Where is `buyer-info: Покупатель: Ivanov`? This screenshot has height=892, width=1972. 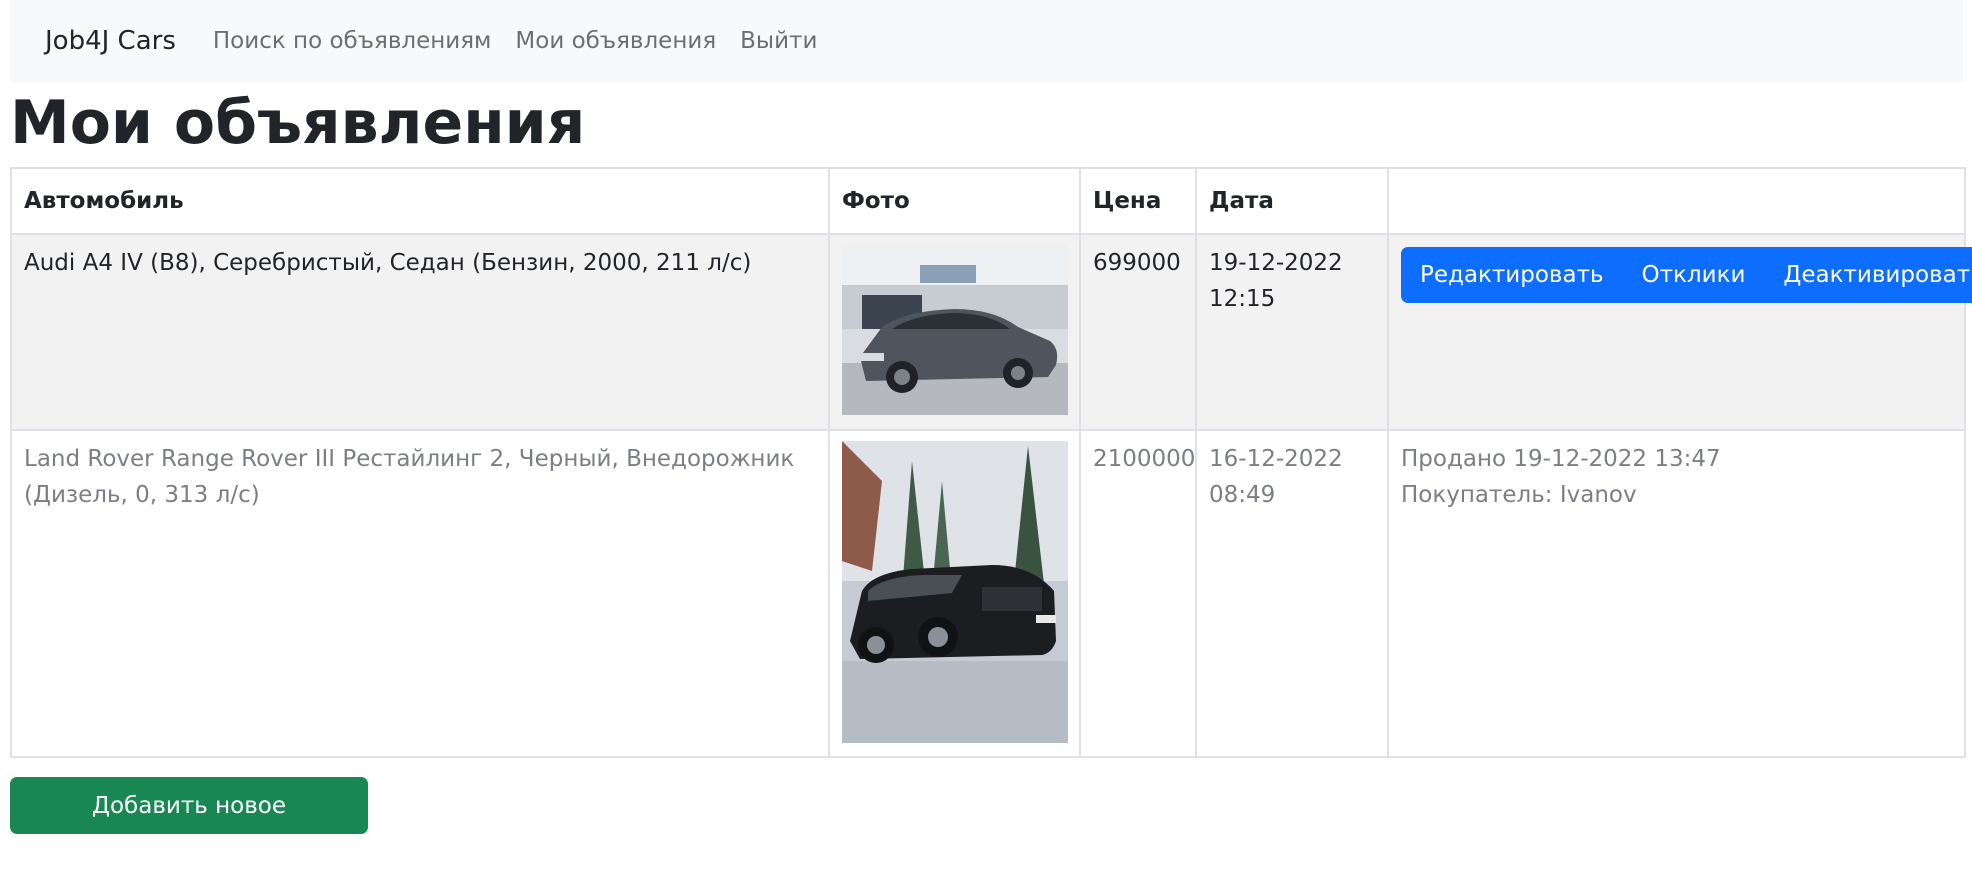
buyer-info: Покупатель: Ivanov is located at coordinates (1519, 495).